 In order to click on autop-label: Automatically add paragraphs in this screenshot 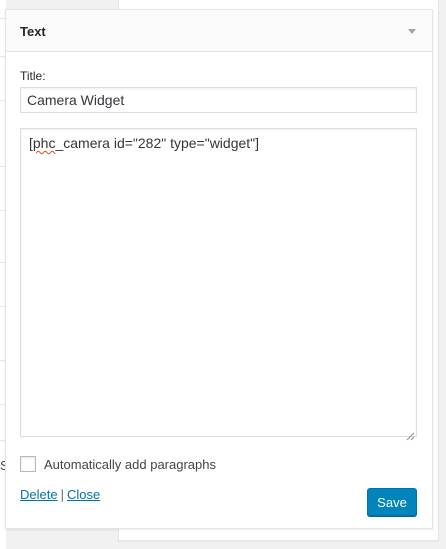, I will do `click(130, 464)`.